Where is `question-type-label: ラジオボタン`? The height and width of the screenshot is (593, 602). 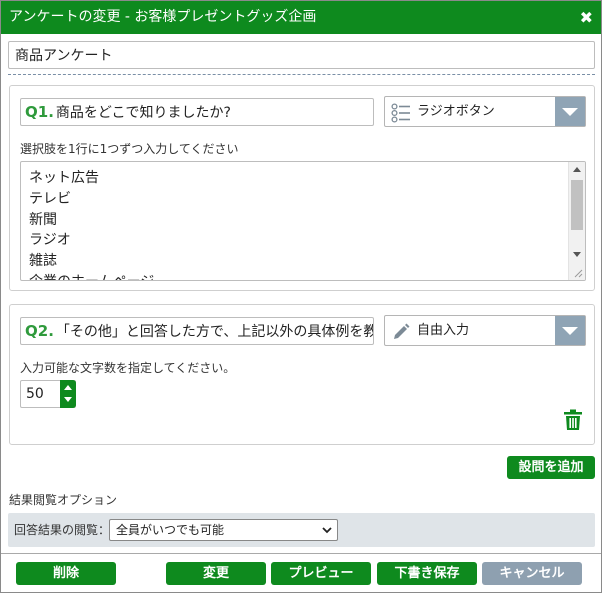
question-type-label: ラジオボタン is located at coordinates (456, 111).